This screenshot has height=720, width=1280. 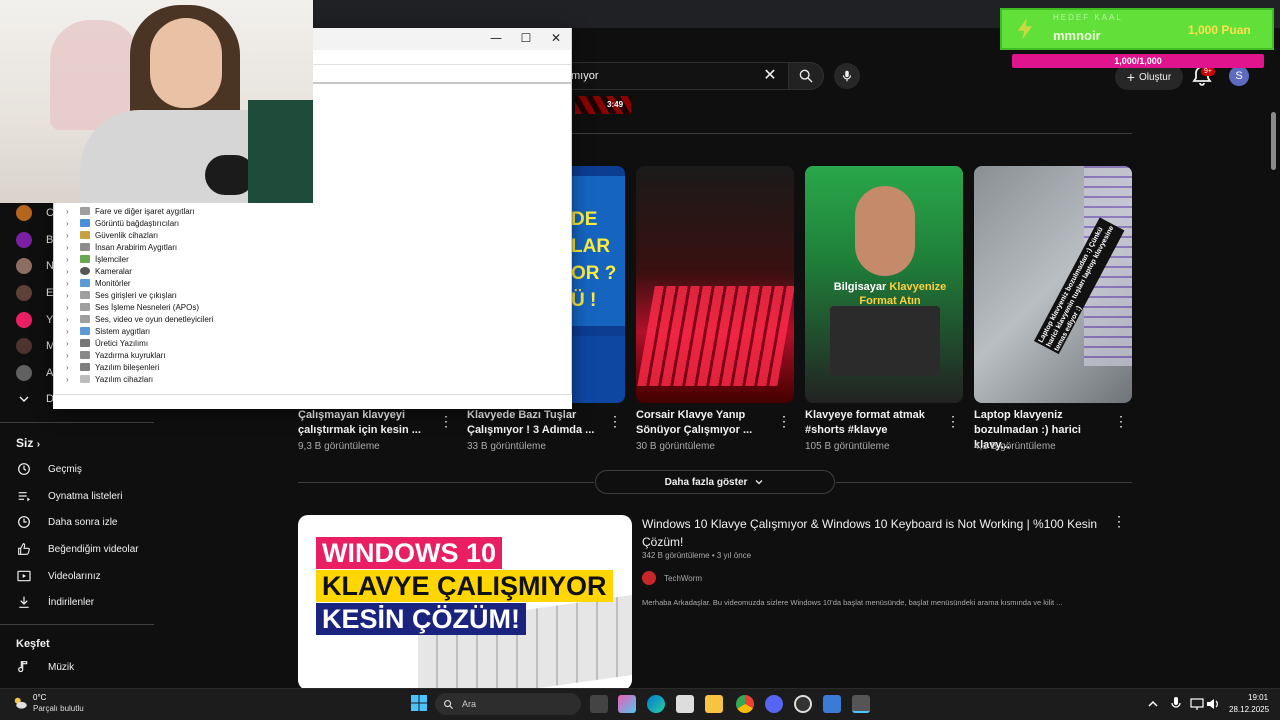 What do you see at coordinates (55, 602) in the screenshot?
I see `sidebar-item-downloads: İndirilenler` at bounding box center [55, 602].